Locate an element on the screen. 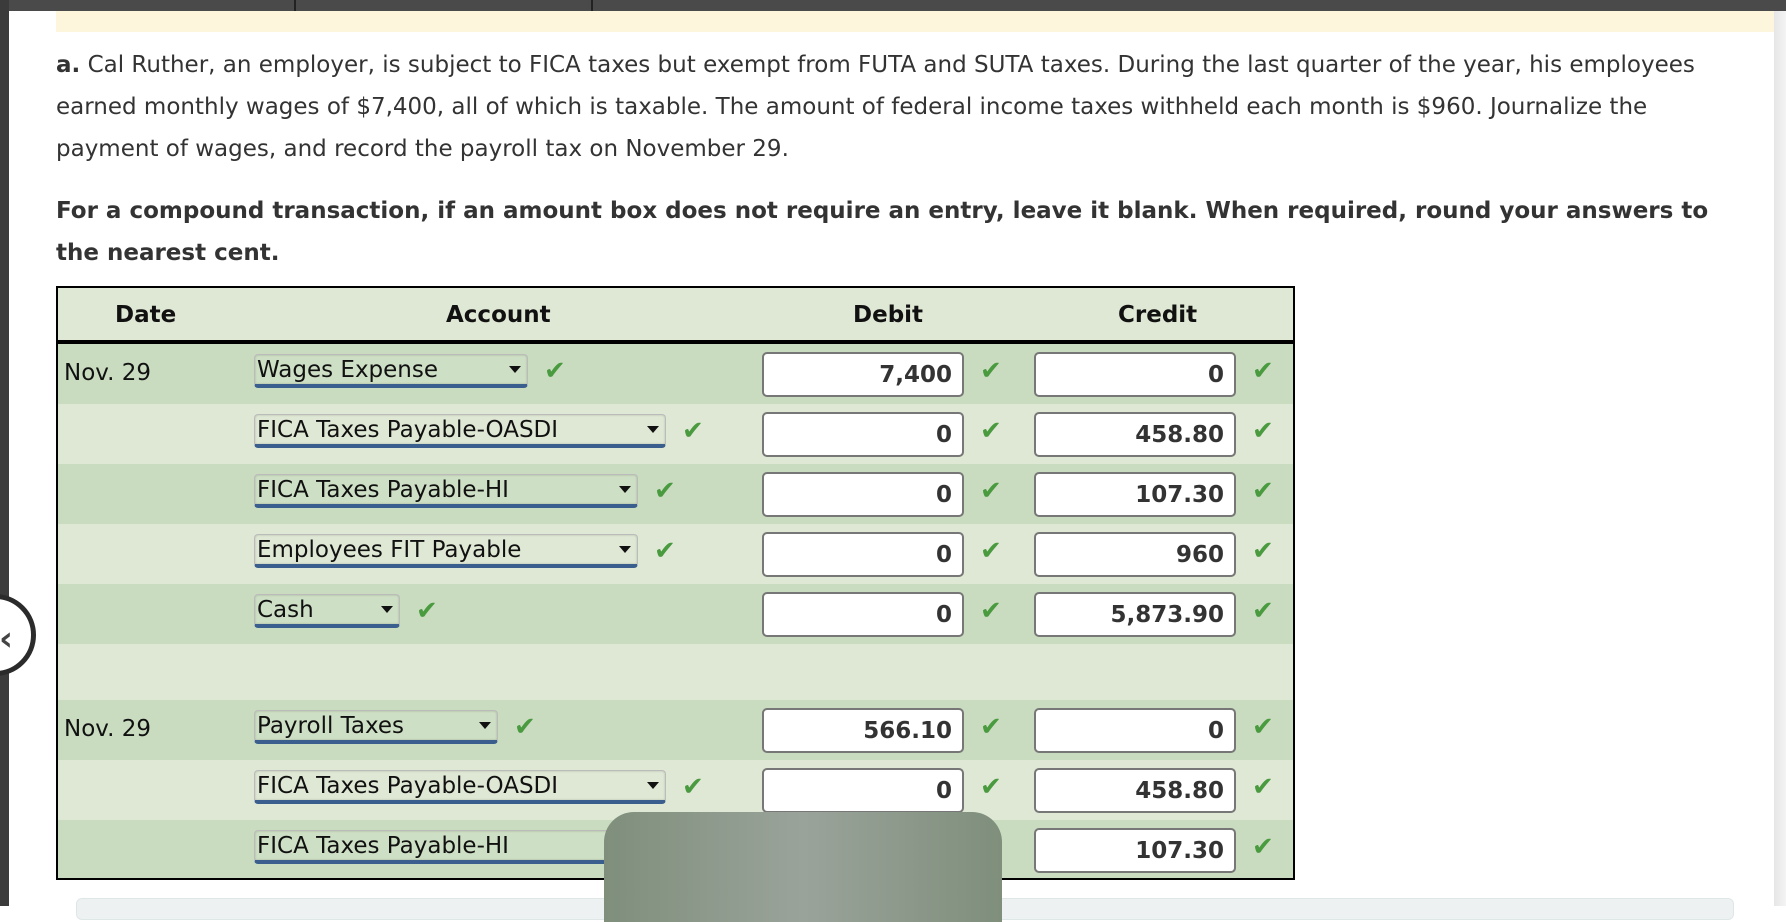 This screenshot has height=922, width=1786. account-select: Payroll Taxes is located at coordinates (376, 727).